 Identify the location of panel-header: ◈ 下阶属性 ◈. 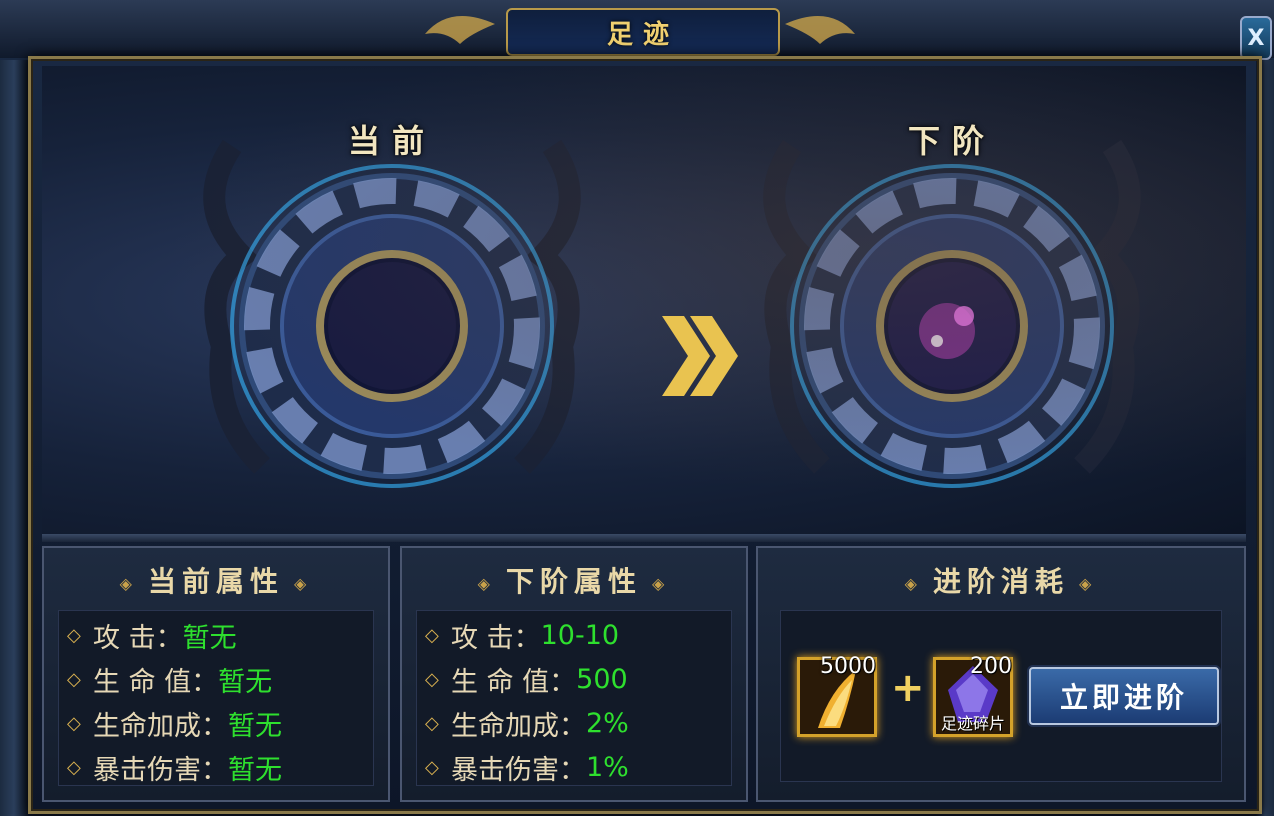
(574, 580).